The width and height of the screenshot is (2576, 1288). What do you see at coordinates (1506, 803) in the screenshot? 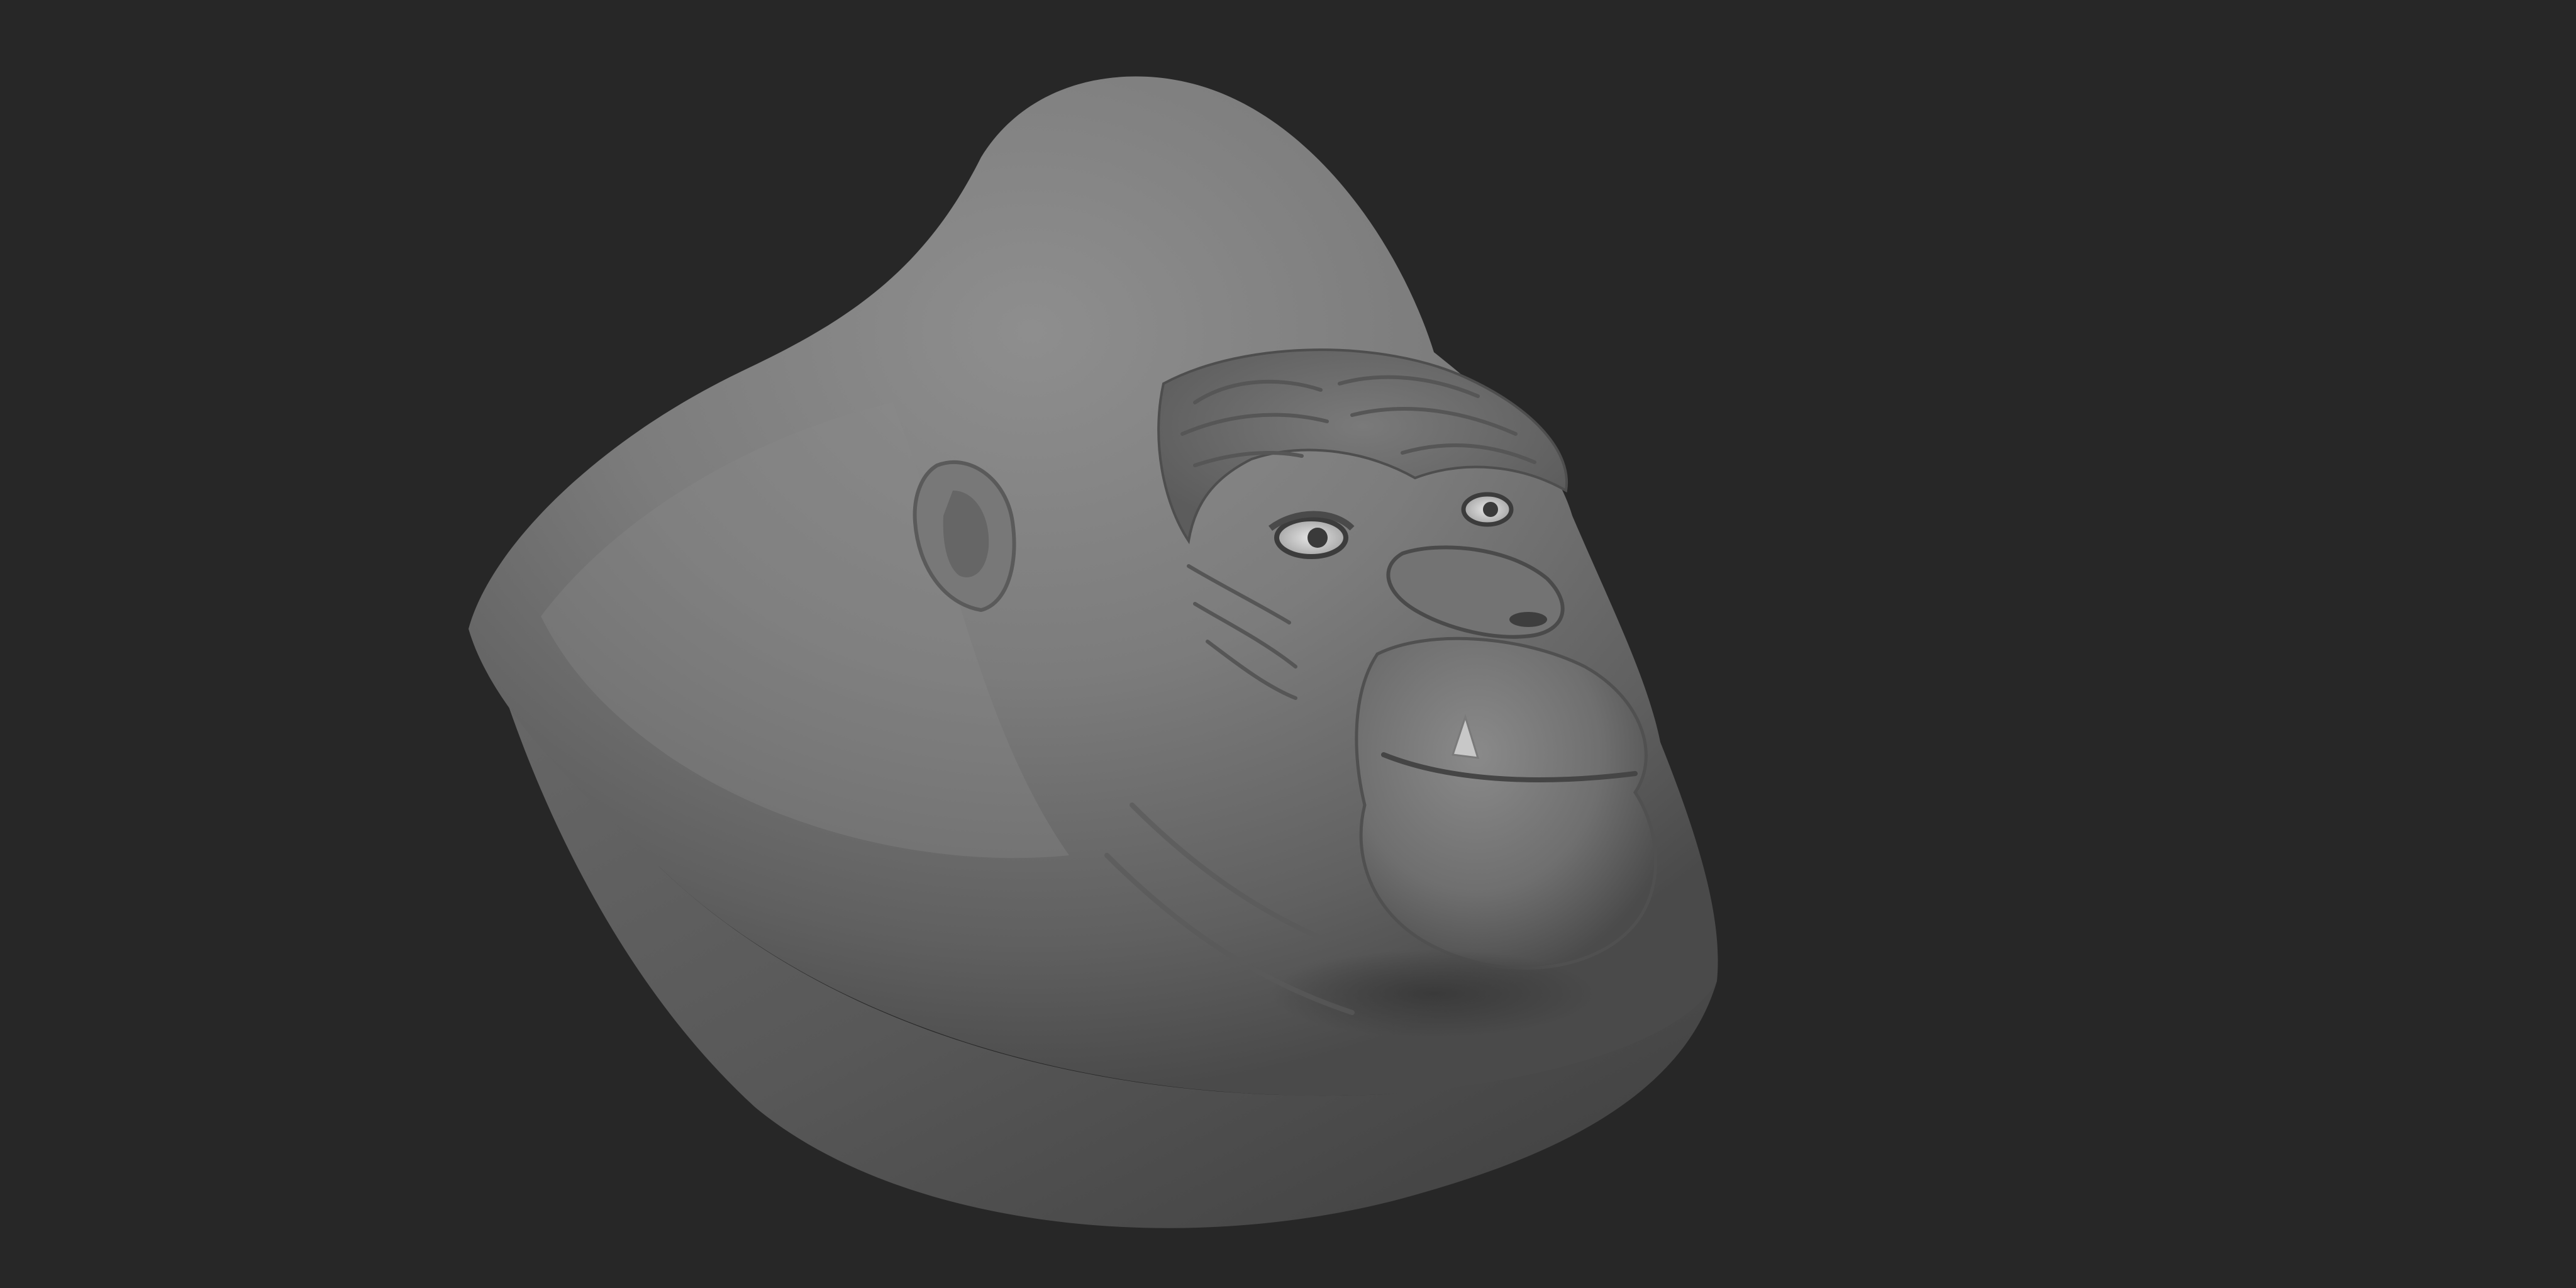
I see `muzzle` at bounding box center [1506, 803].